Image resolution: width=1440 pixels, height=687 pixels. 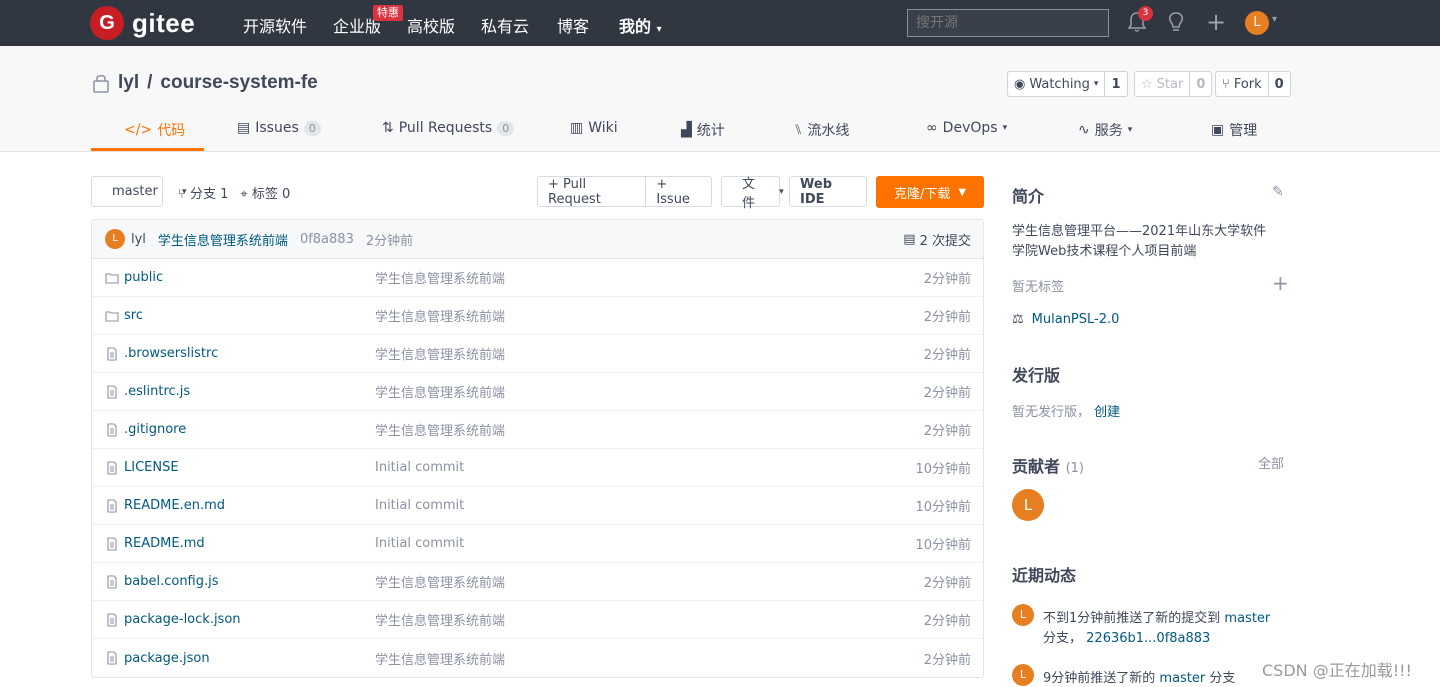 What do you see at coordinates (749, 193) in the screenshot?
I see `file-menu-label: 文件` at bounding box center [749, 193].